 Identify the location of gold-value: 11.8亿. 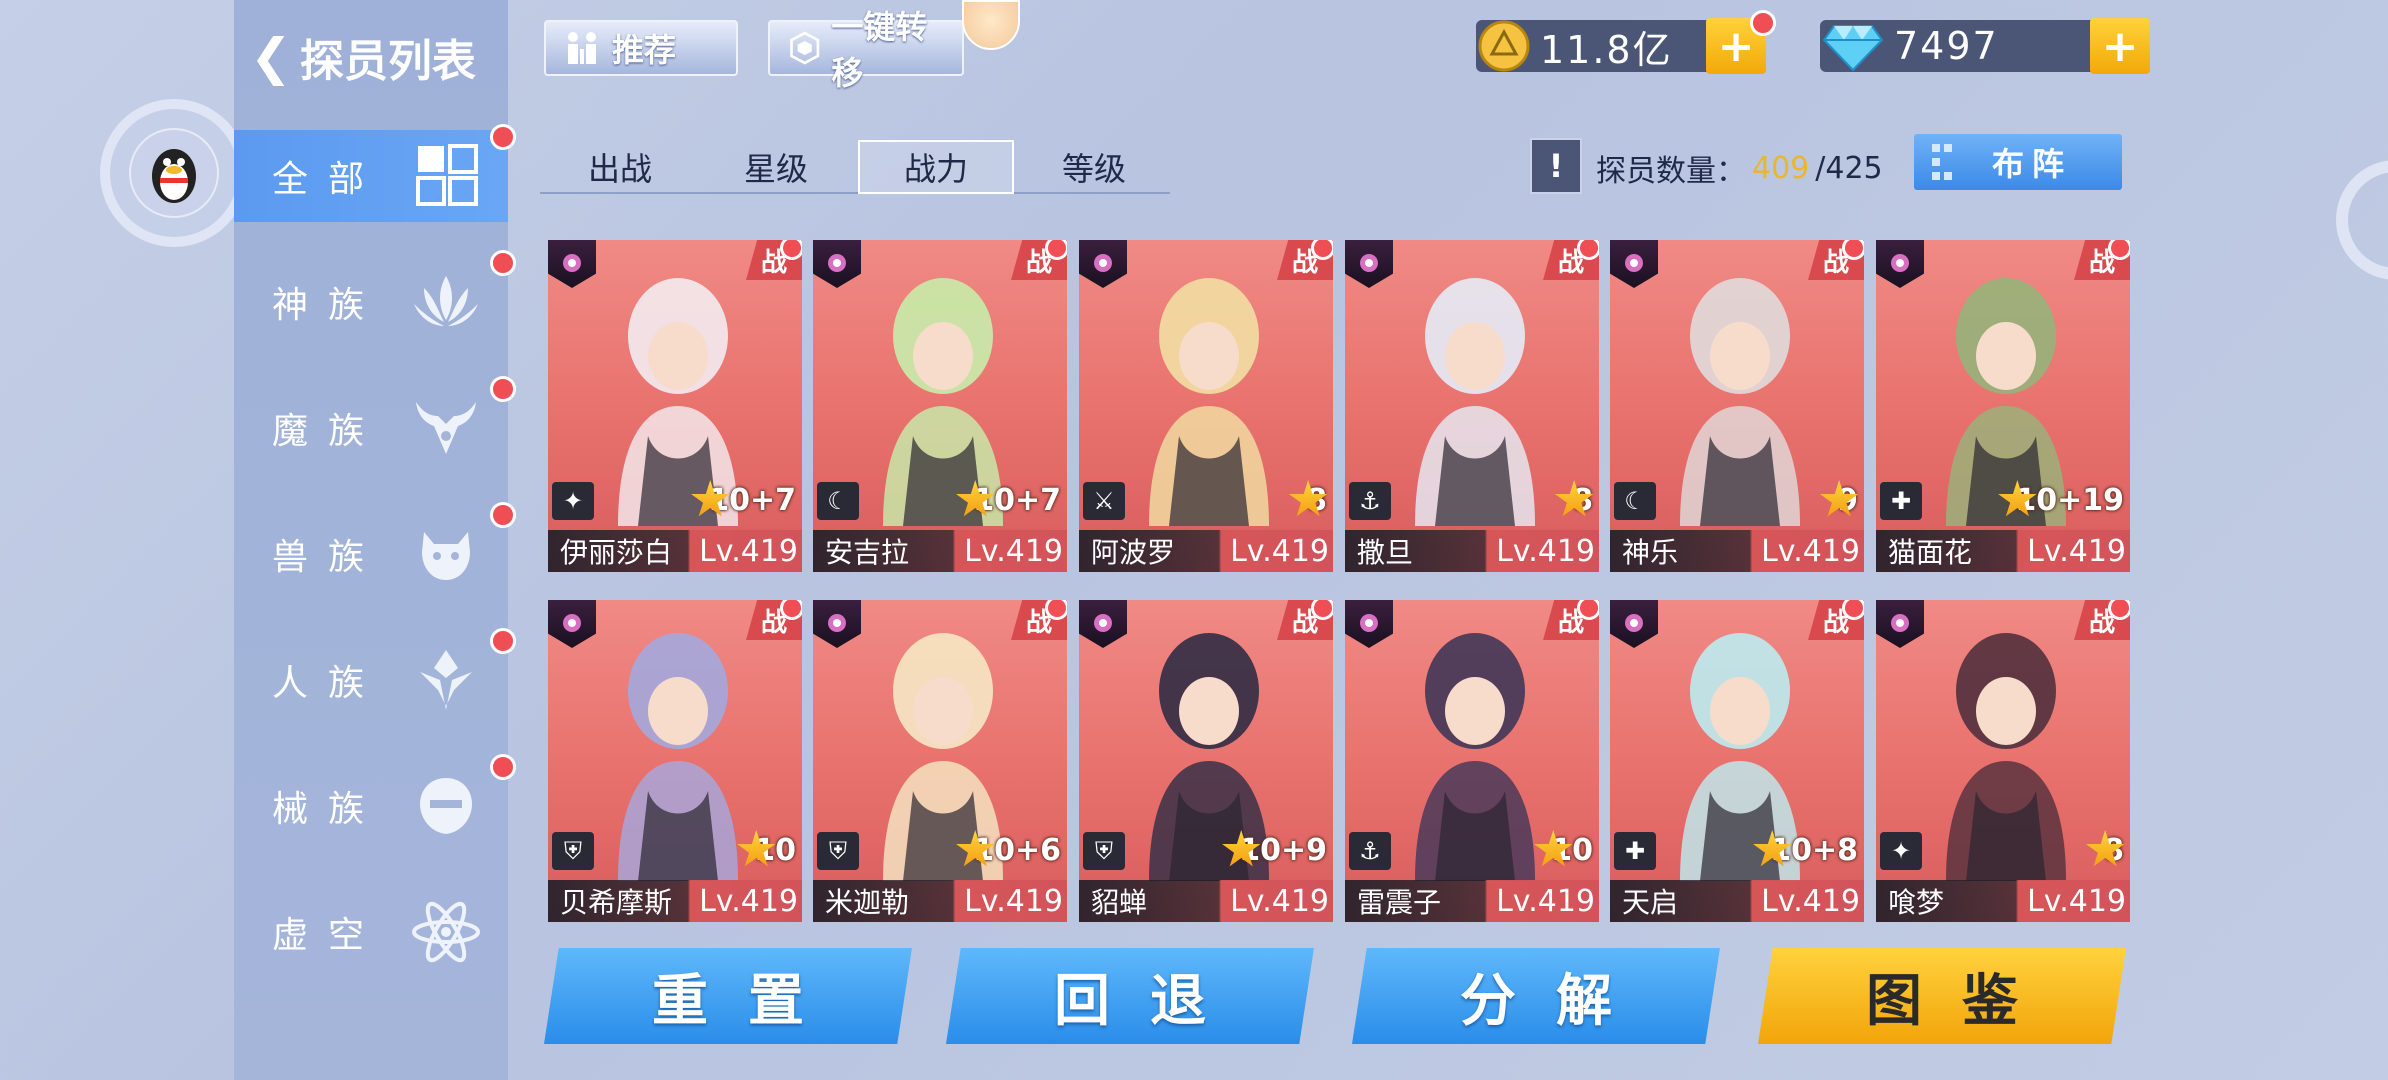
(1606, 49).